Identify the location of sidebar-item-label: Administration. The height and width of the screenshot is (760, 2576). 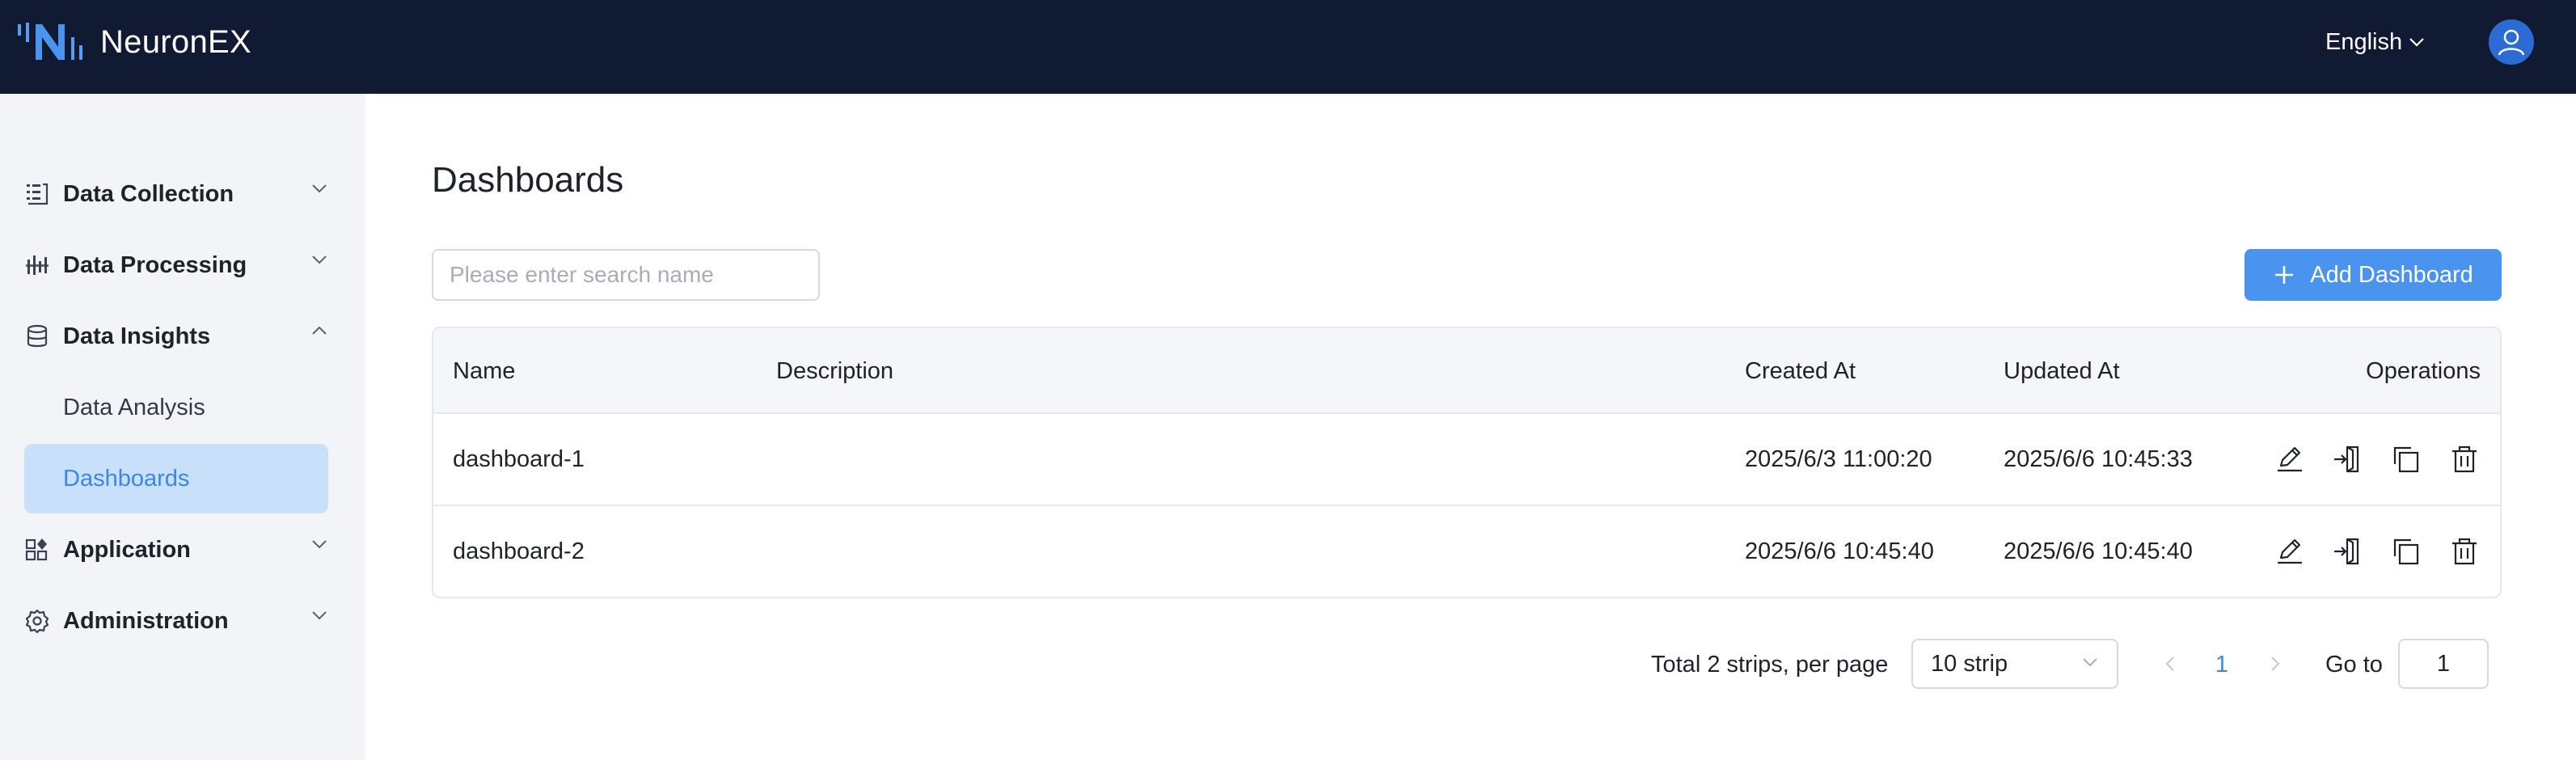
(146, 620).